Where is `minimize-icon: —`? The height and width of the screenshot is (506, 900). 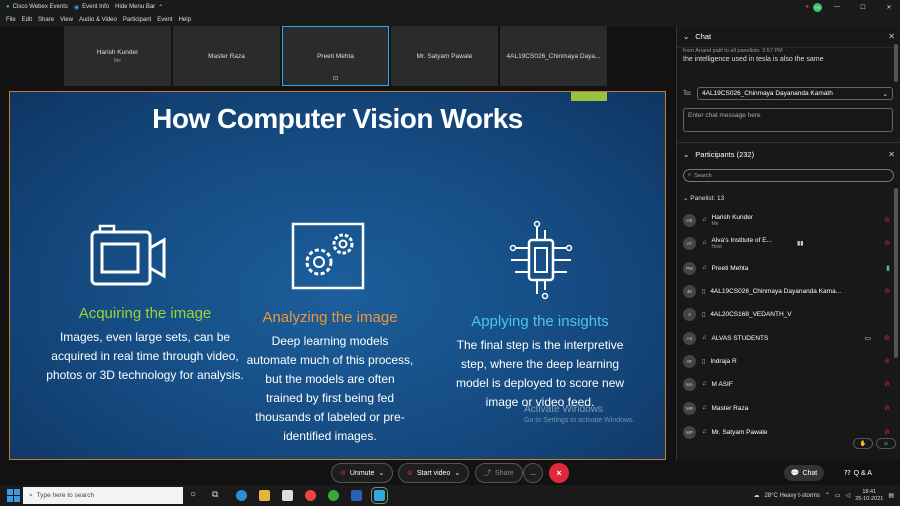 minimize-icon: — is located at coordinates (837, 7).